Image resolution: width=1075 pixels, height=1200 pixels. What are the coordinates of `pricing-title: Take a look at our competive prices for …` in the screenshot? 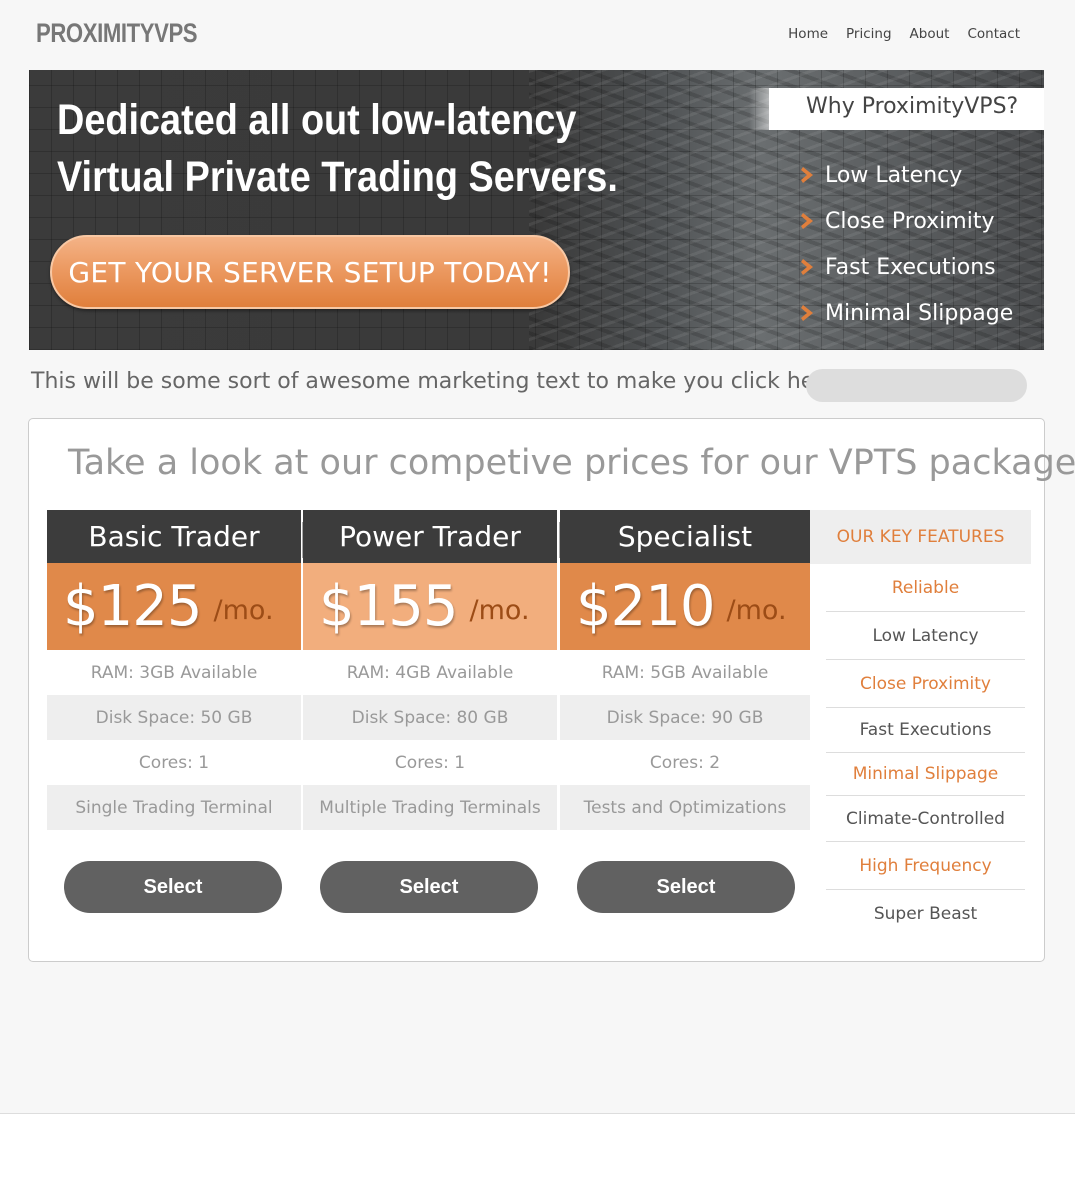 It's located at (571, 463).